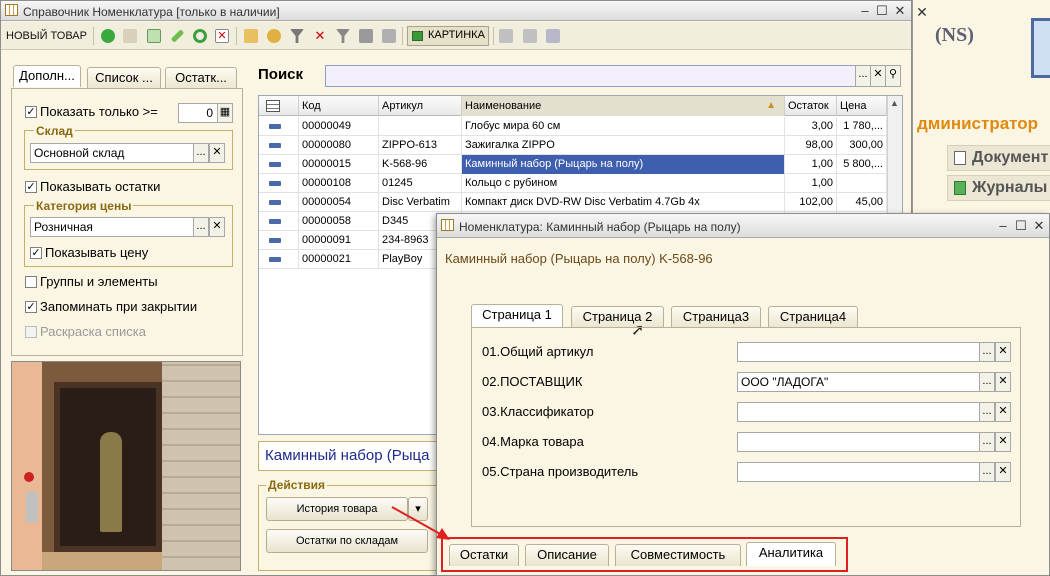 This screenshot has width=1050, height=576. I want to click on price-category-field: Розничная, so click(112, 227).